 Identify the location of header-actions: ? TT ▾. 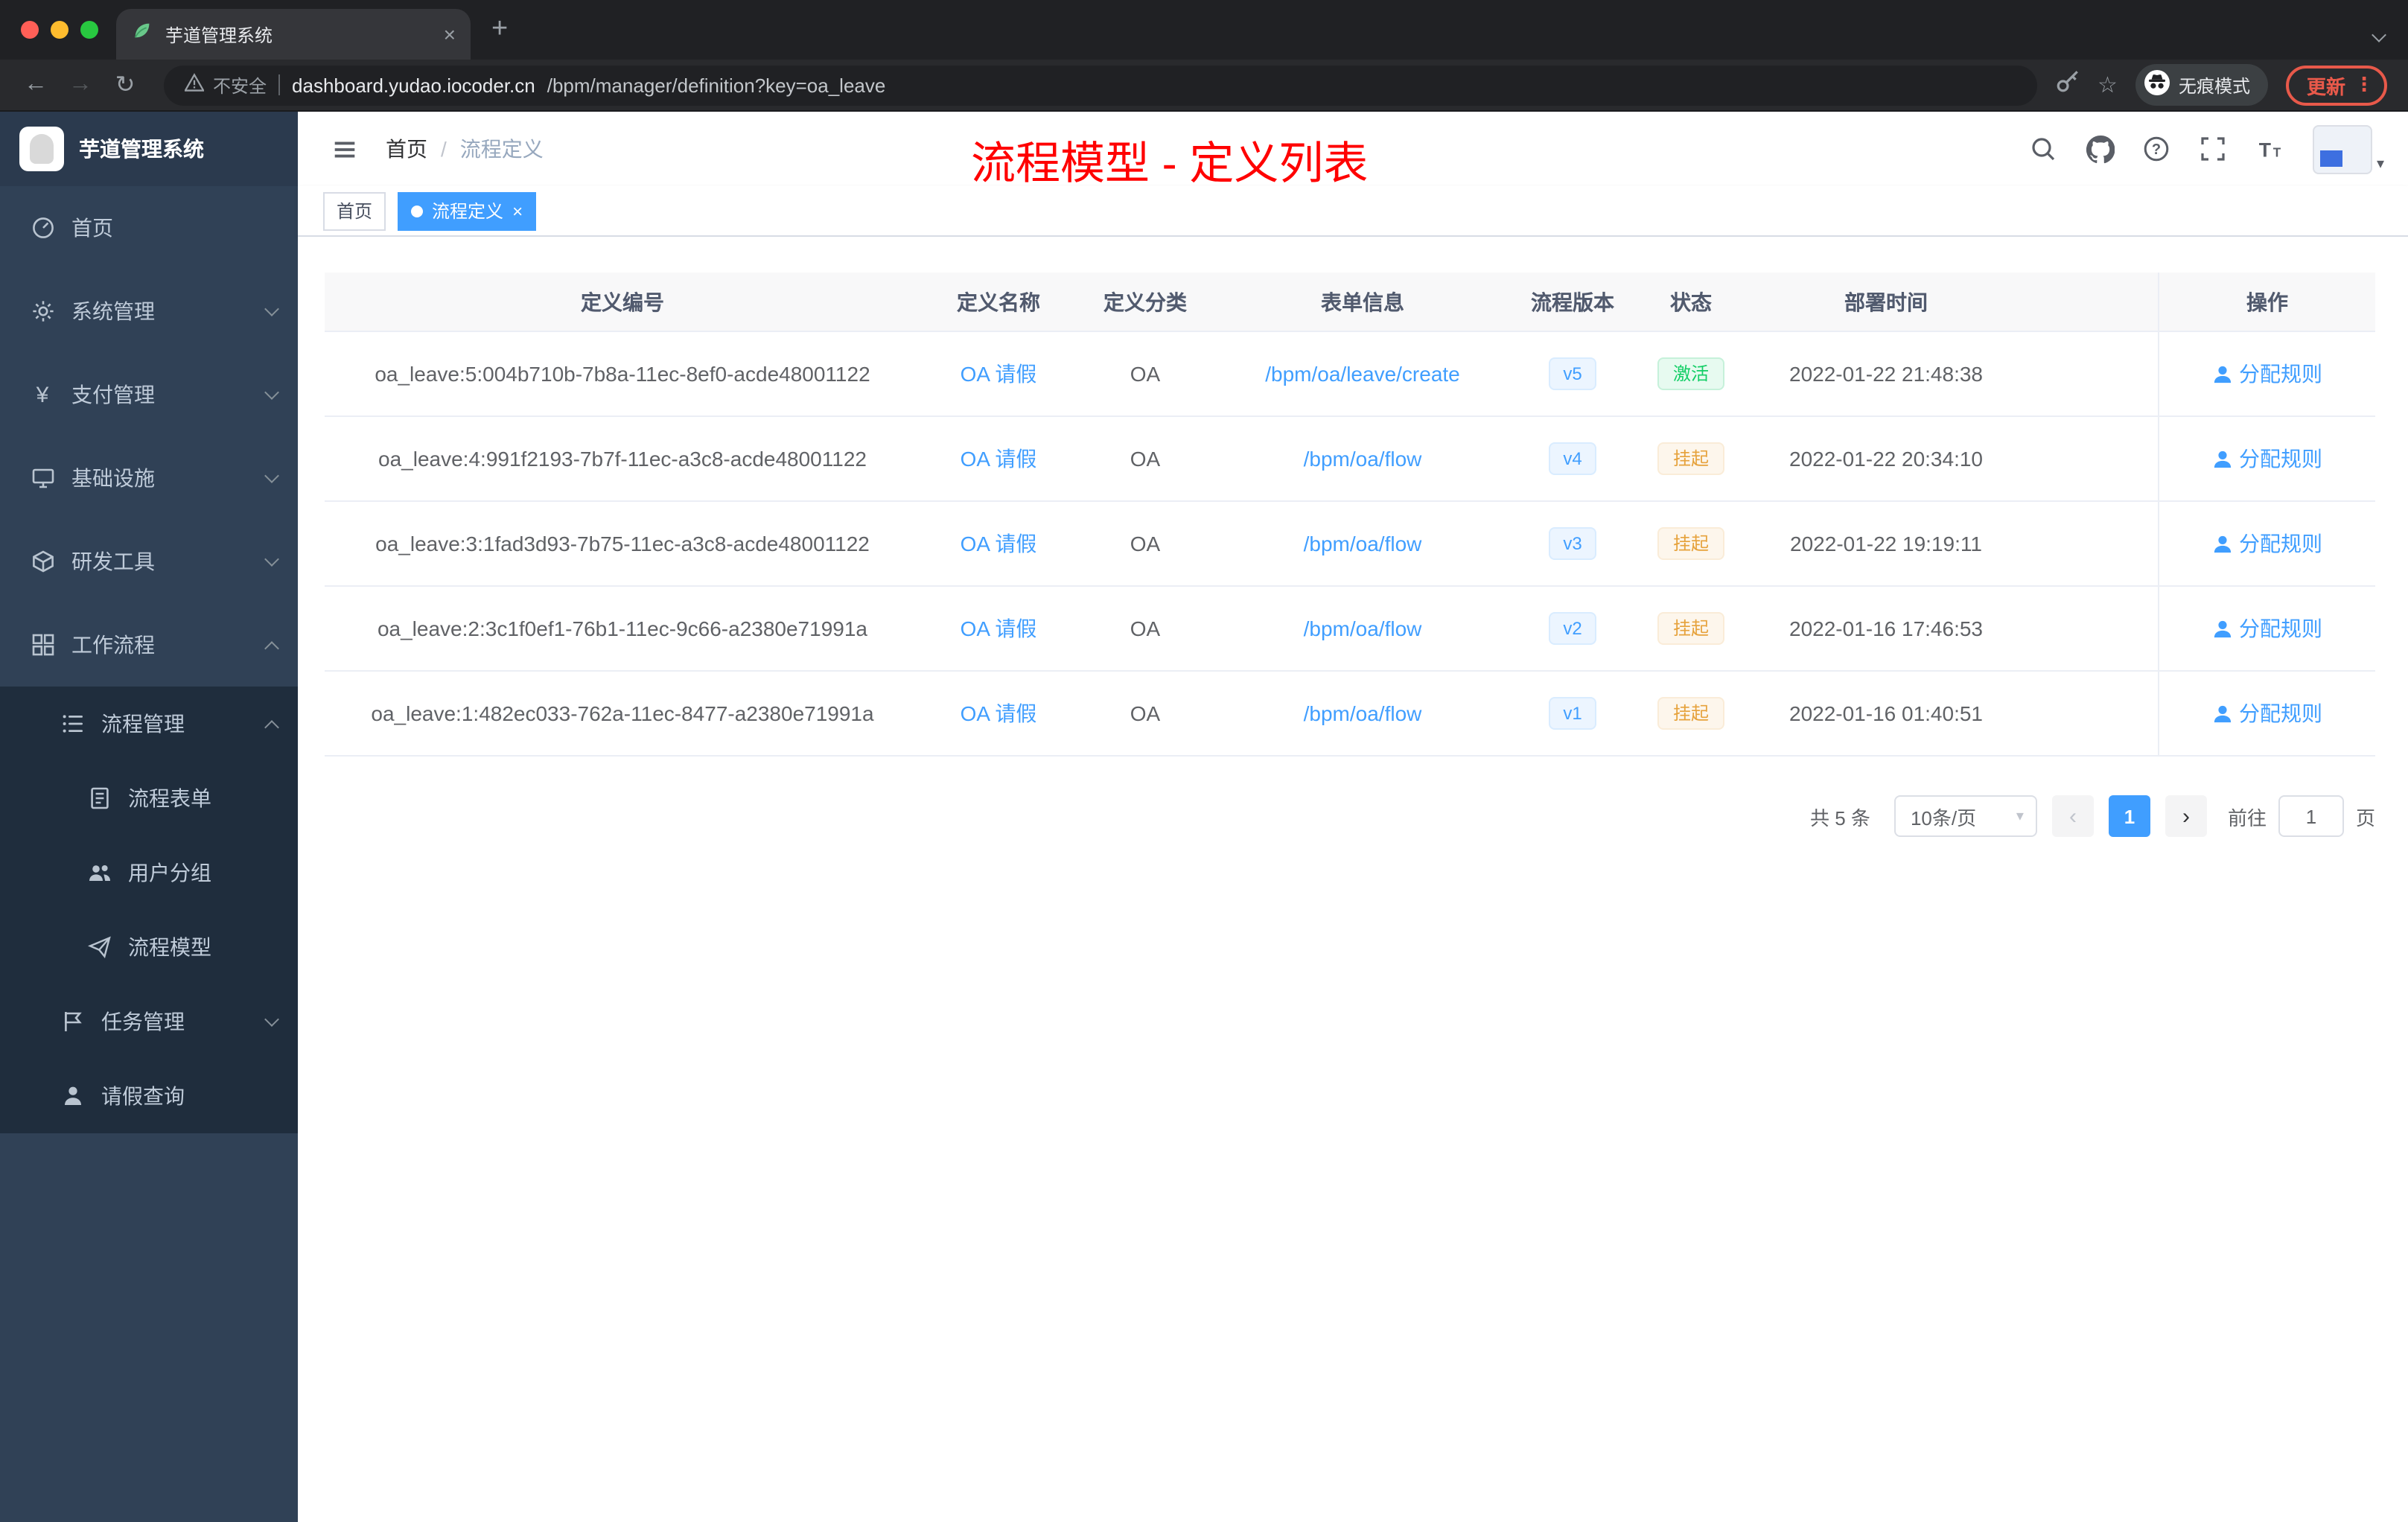
(2207, 148).